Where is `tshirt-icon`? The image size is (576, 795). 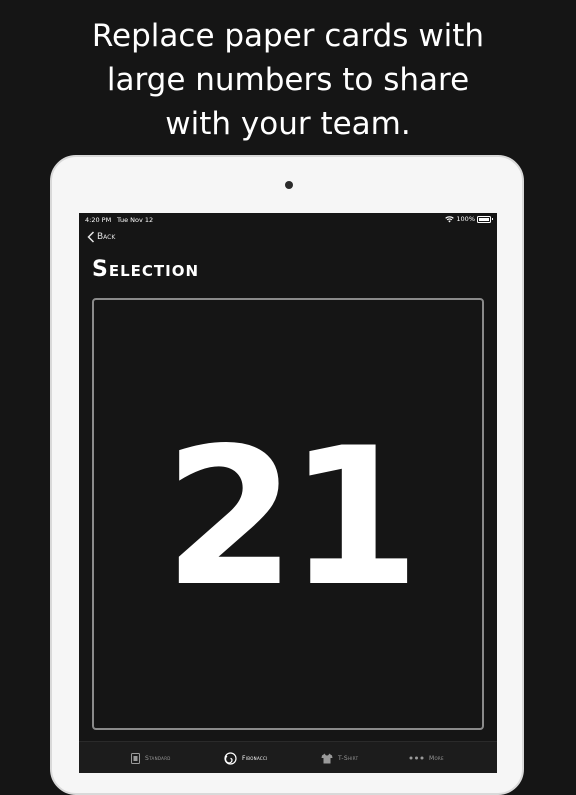
tshirt-icon is located at coordinates (327, 758).